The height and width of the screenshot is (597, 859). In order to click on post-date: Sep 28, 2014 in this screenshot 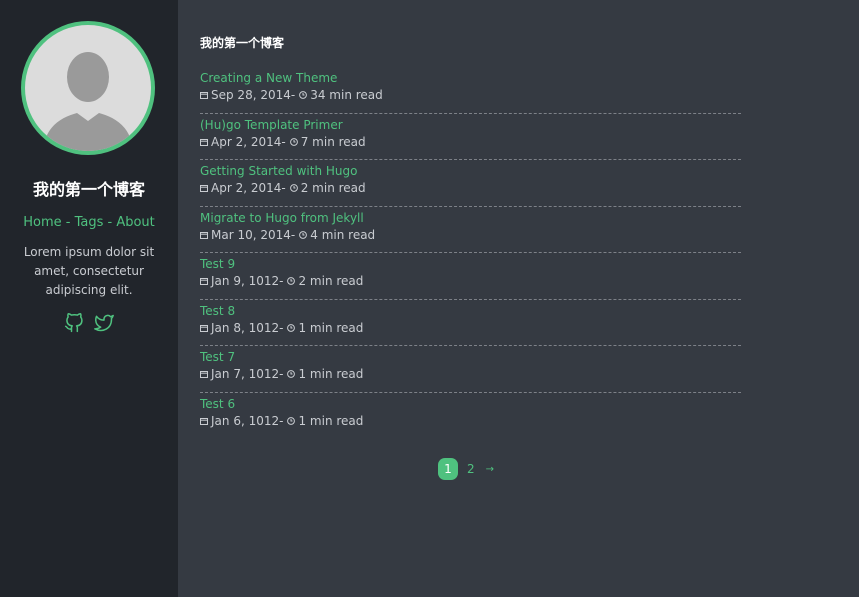, I will do `click(251, 95)`.